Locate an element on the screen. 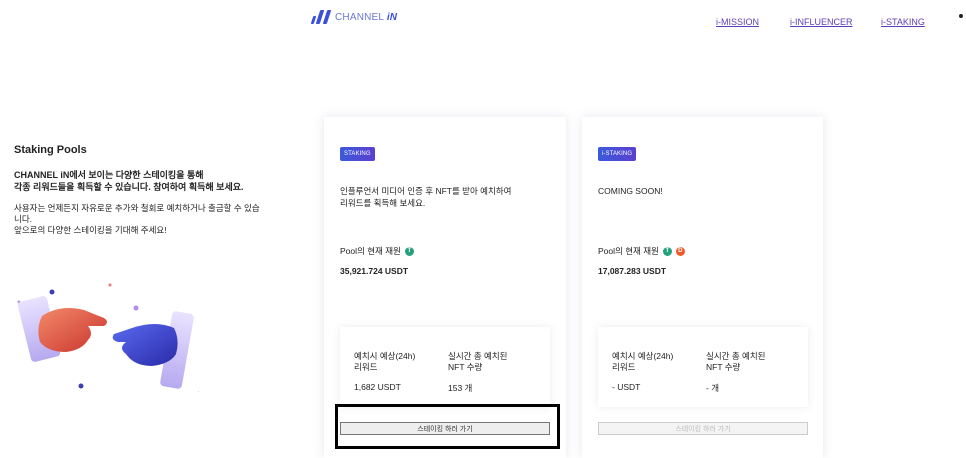  nav-link-staking: i-STAKING is located at coordinates (903, 22).